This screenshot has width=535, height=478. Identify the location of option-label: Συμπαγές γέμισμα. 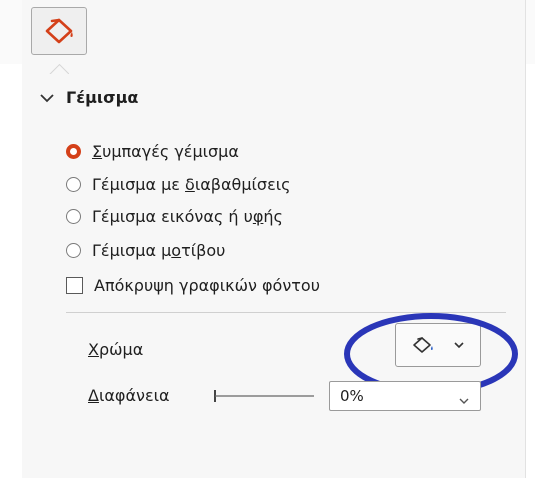
(165, 151).